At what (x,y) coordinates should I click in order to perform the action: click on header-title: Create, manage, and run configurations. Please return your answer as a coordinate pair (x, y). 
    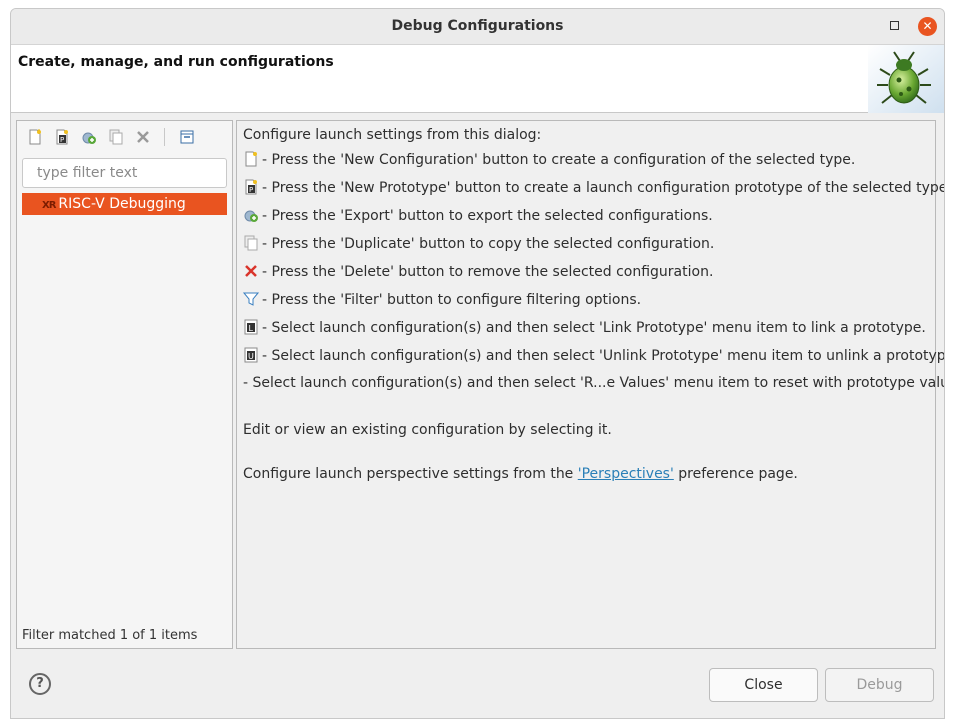
    Looking at the image, I should click on (176, 62).